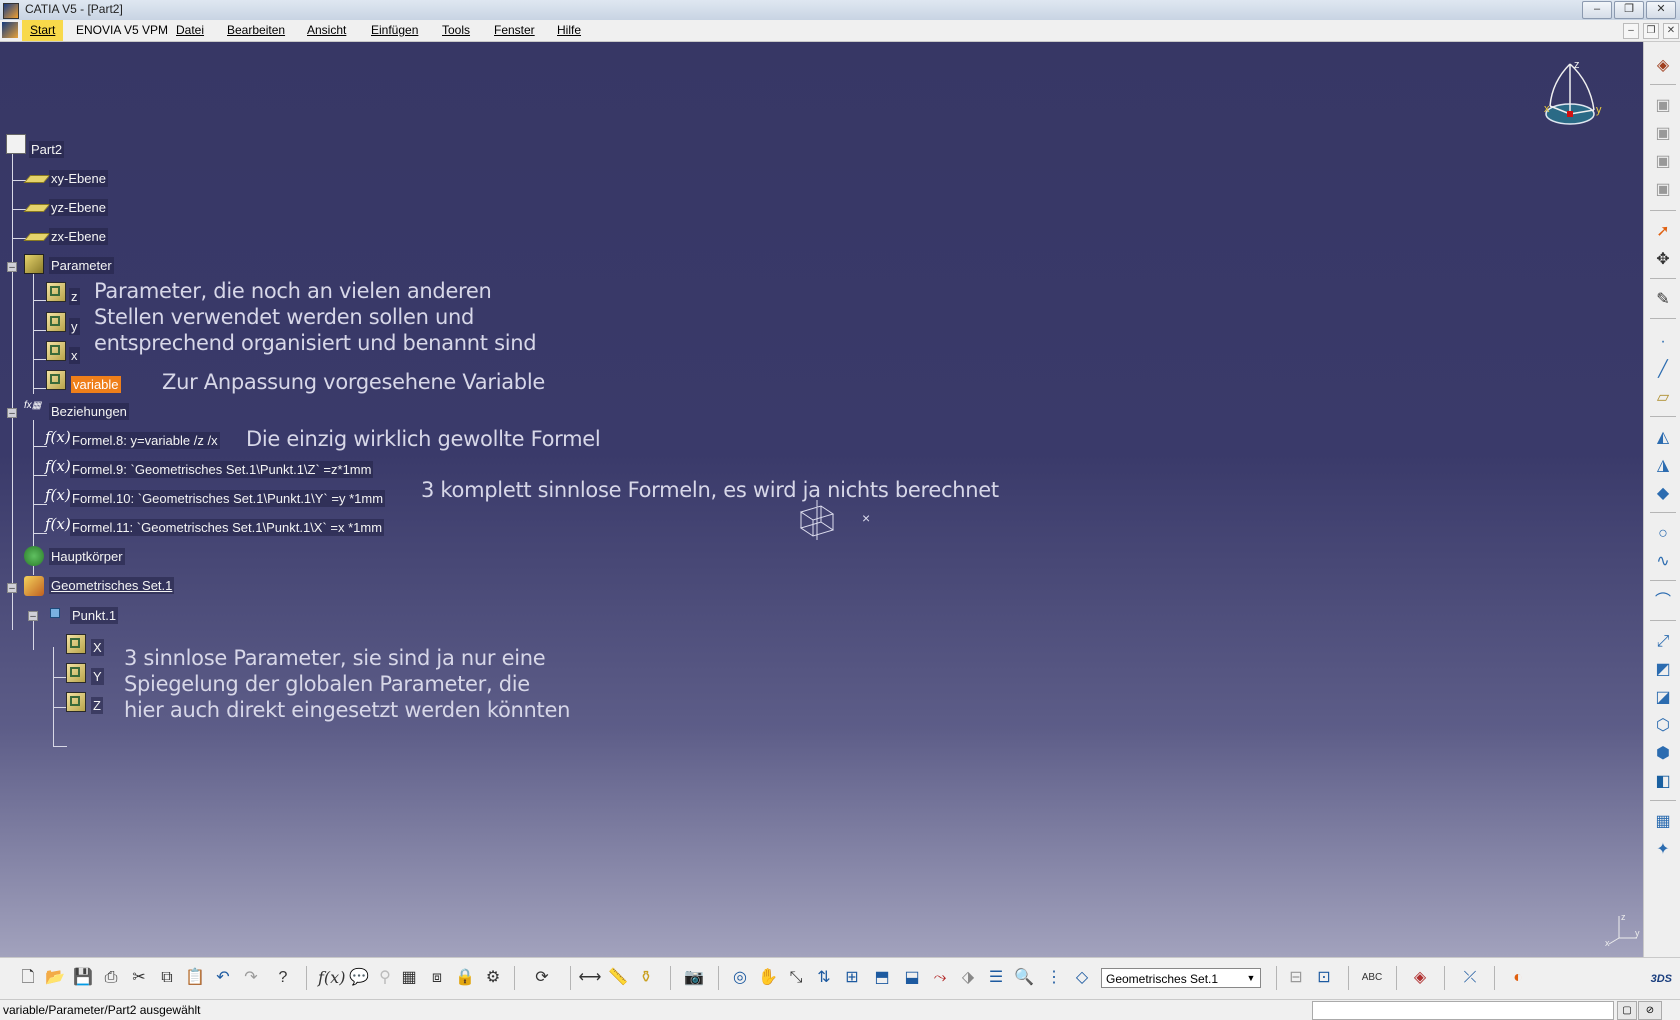  I want to click on rotate-icon: ⤡, so click(796, 978).